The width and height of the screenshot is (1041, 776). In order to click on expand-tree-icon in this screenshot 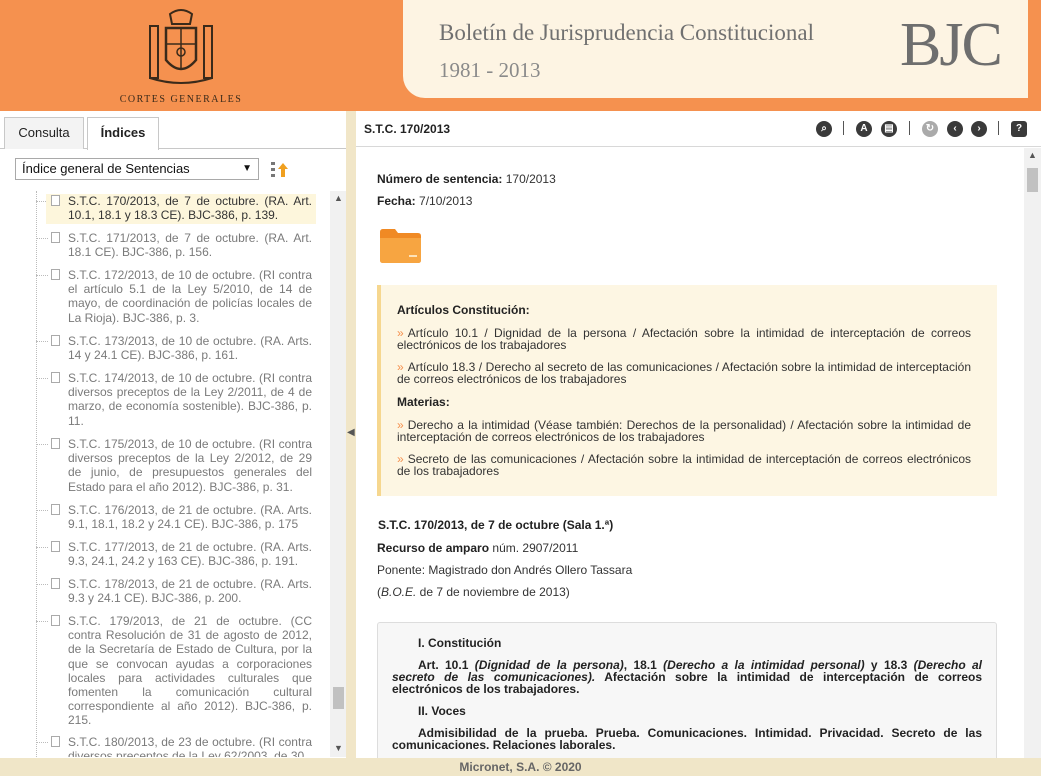, I will do `click(280, 170)`.